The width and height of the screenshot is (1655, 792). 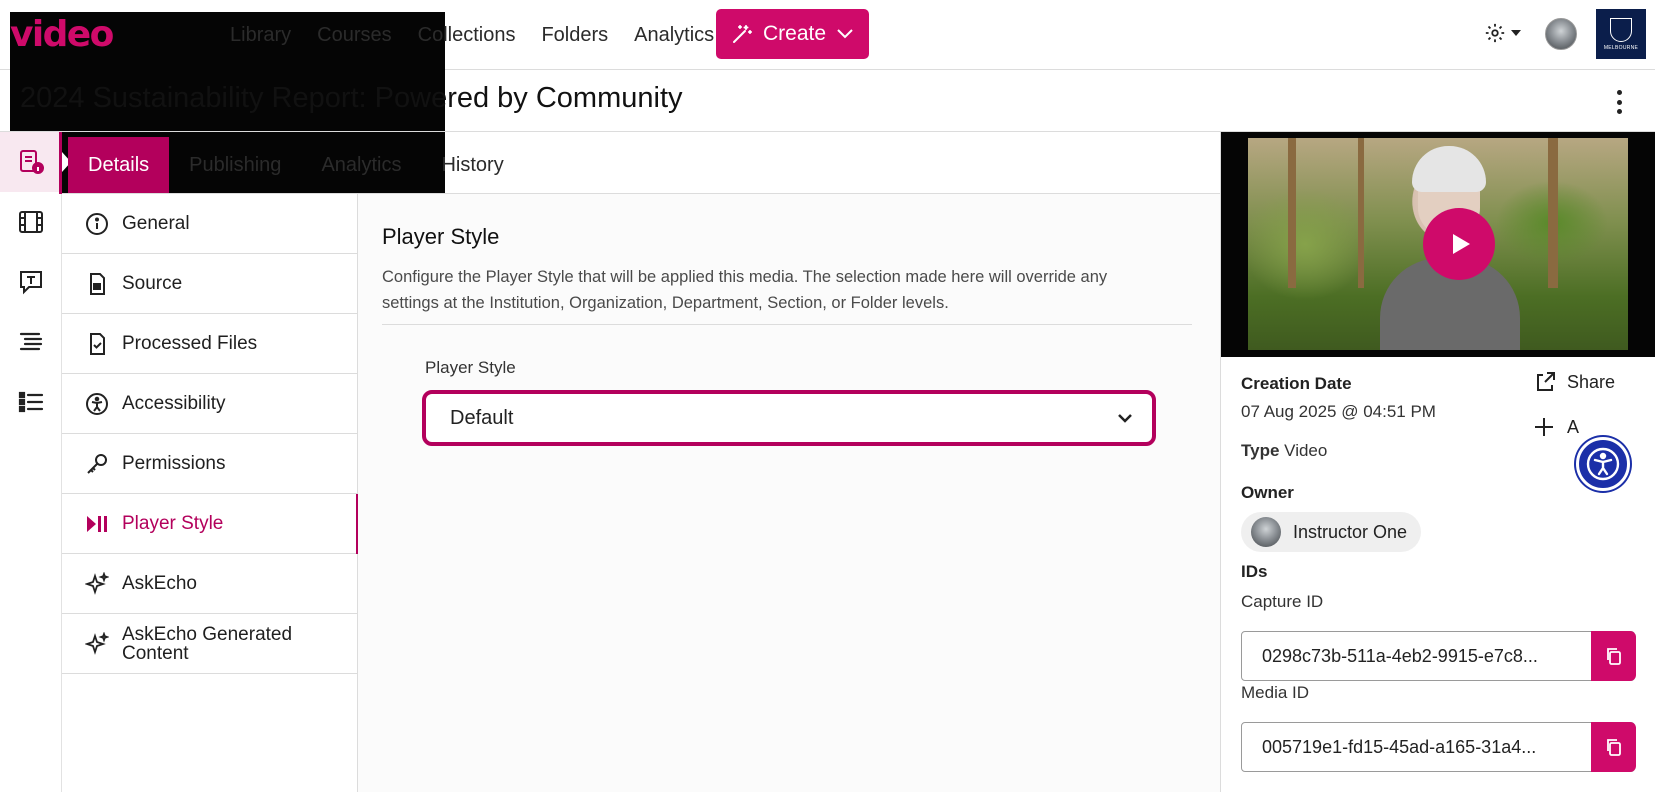 I want to click on section-divider, so click(x=787, y=324).